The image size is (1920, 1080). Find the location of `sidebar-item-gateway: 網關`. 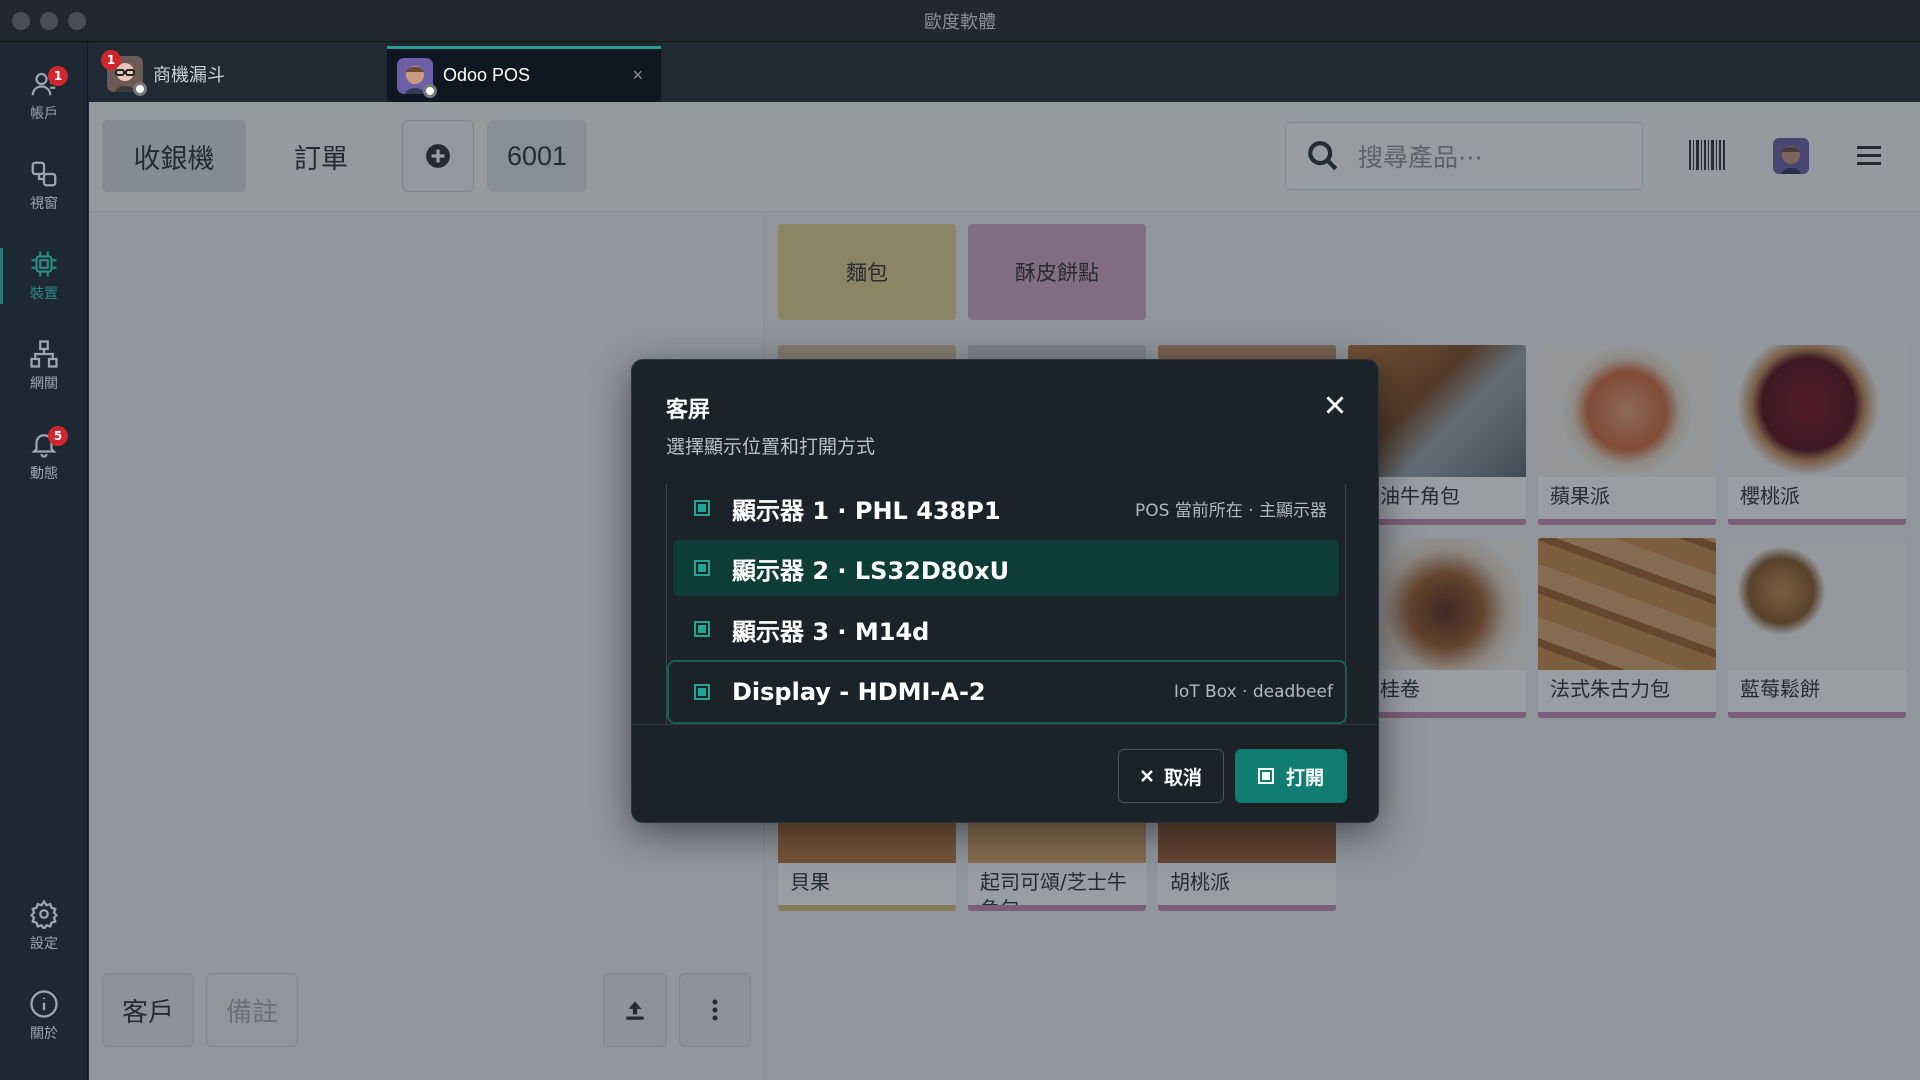

sidebar-item-gateway: 網關 is located at coordinates (44, 366).